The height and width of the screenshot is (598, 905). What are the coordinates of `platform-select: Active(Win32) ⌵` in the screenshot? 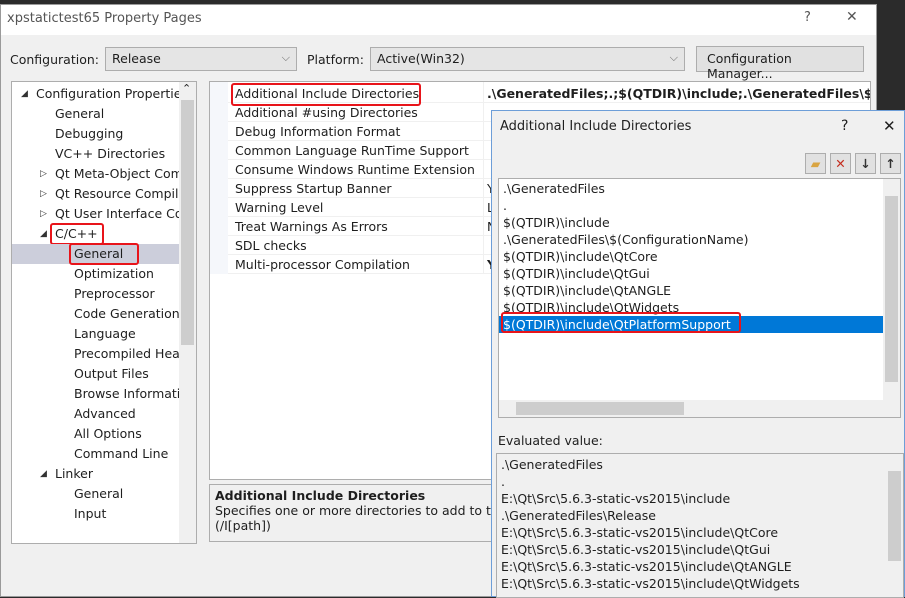 It's located at (527, 59).